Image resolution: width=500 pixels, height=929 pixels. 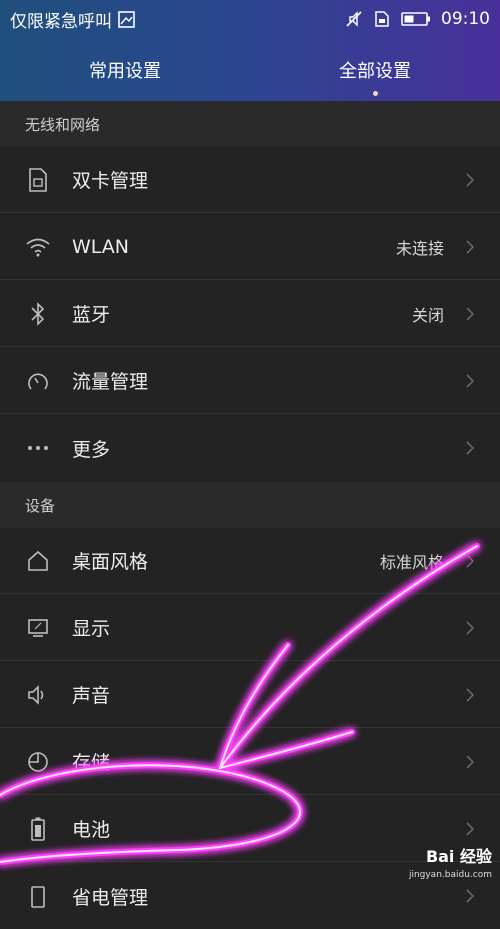 What do you see at coordinates (61, 21) in the screenshot?
I see `carrier-text: 仅限紧急呼叫` at bounding box center [61, 21].